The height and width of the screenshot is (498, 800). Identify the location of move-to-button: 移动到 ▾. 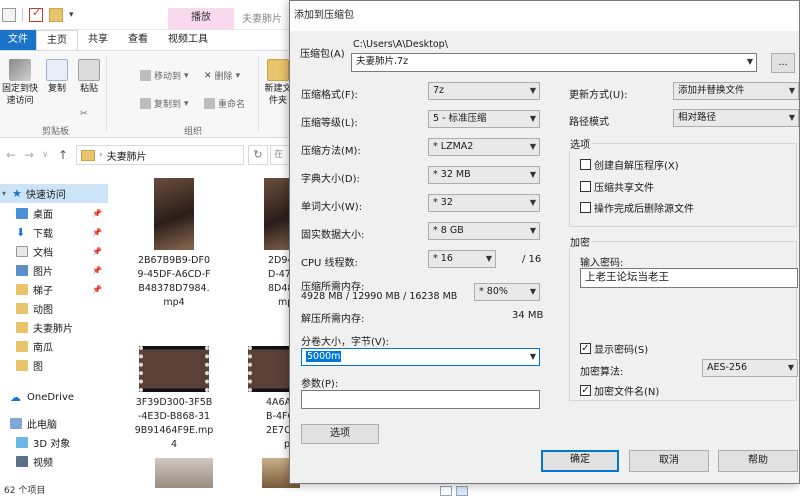
(164, 75).